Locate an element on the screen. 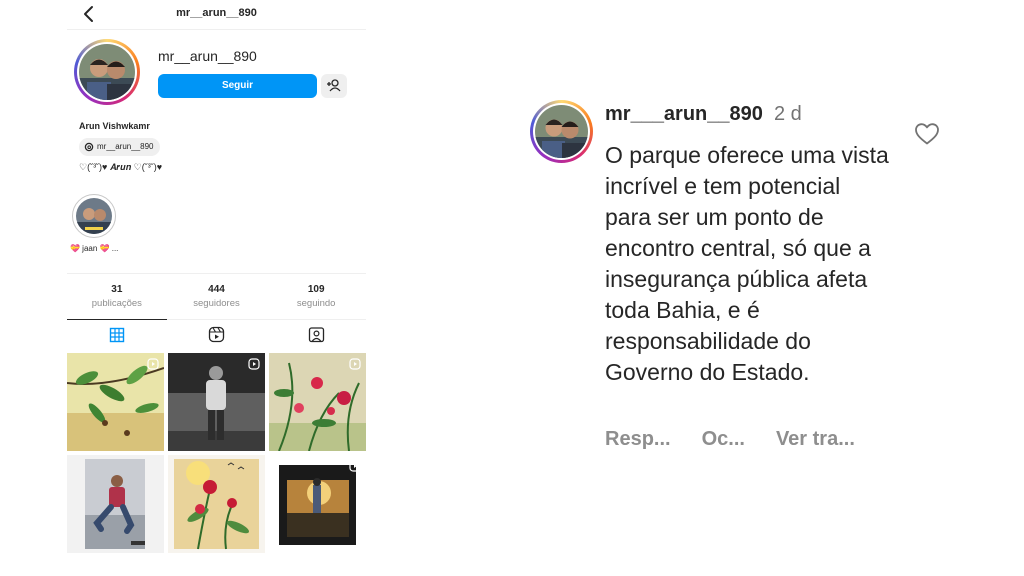 The image size is (1024, 576). top-bar-title: mr__arun__890 is located at coordinates (216, 13).